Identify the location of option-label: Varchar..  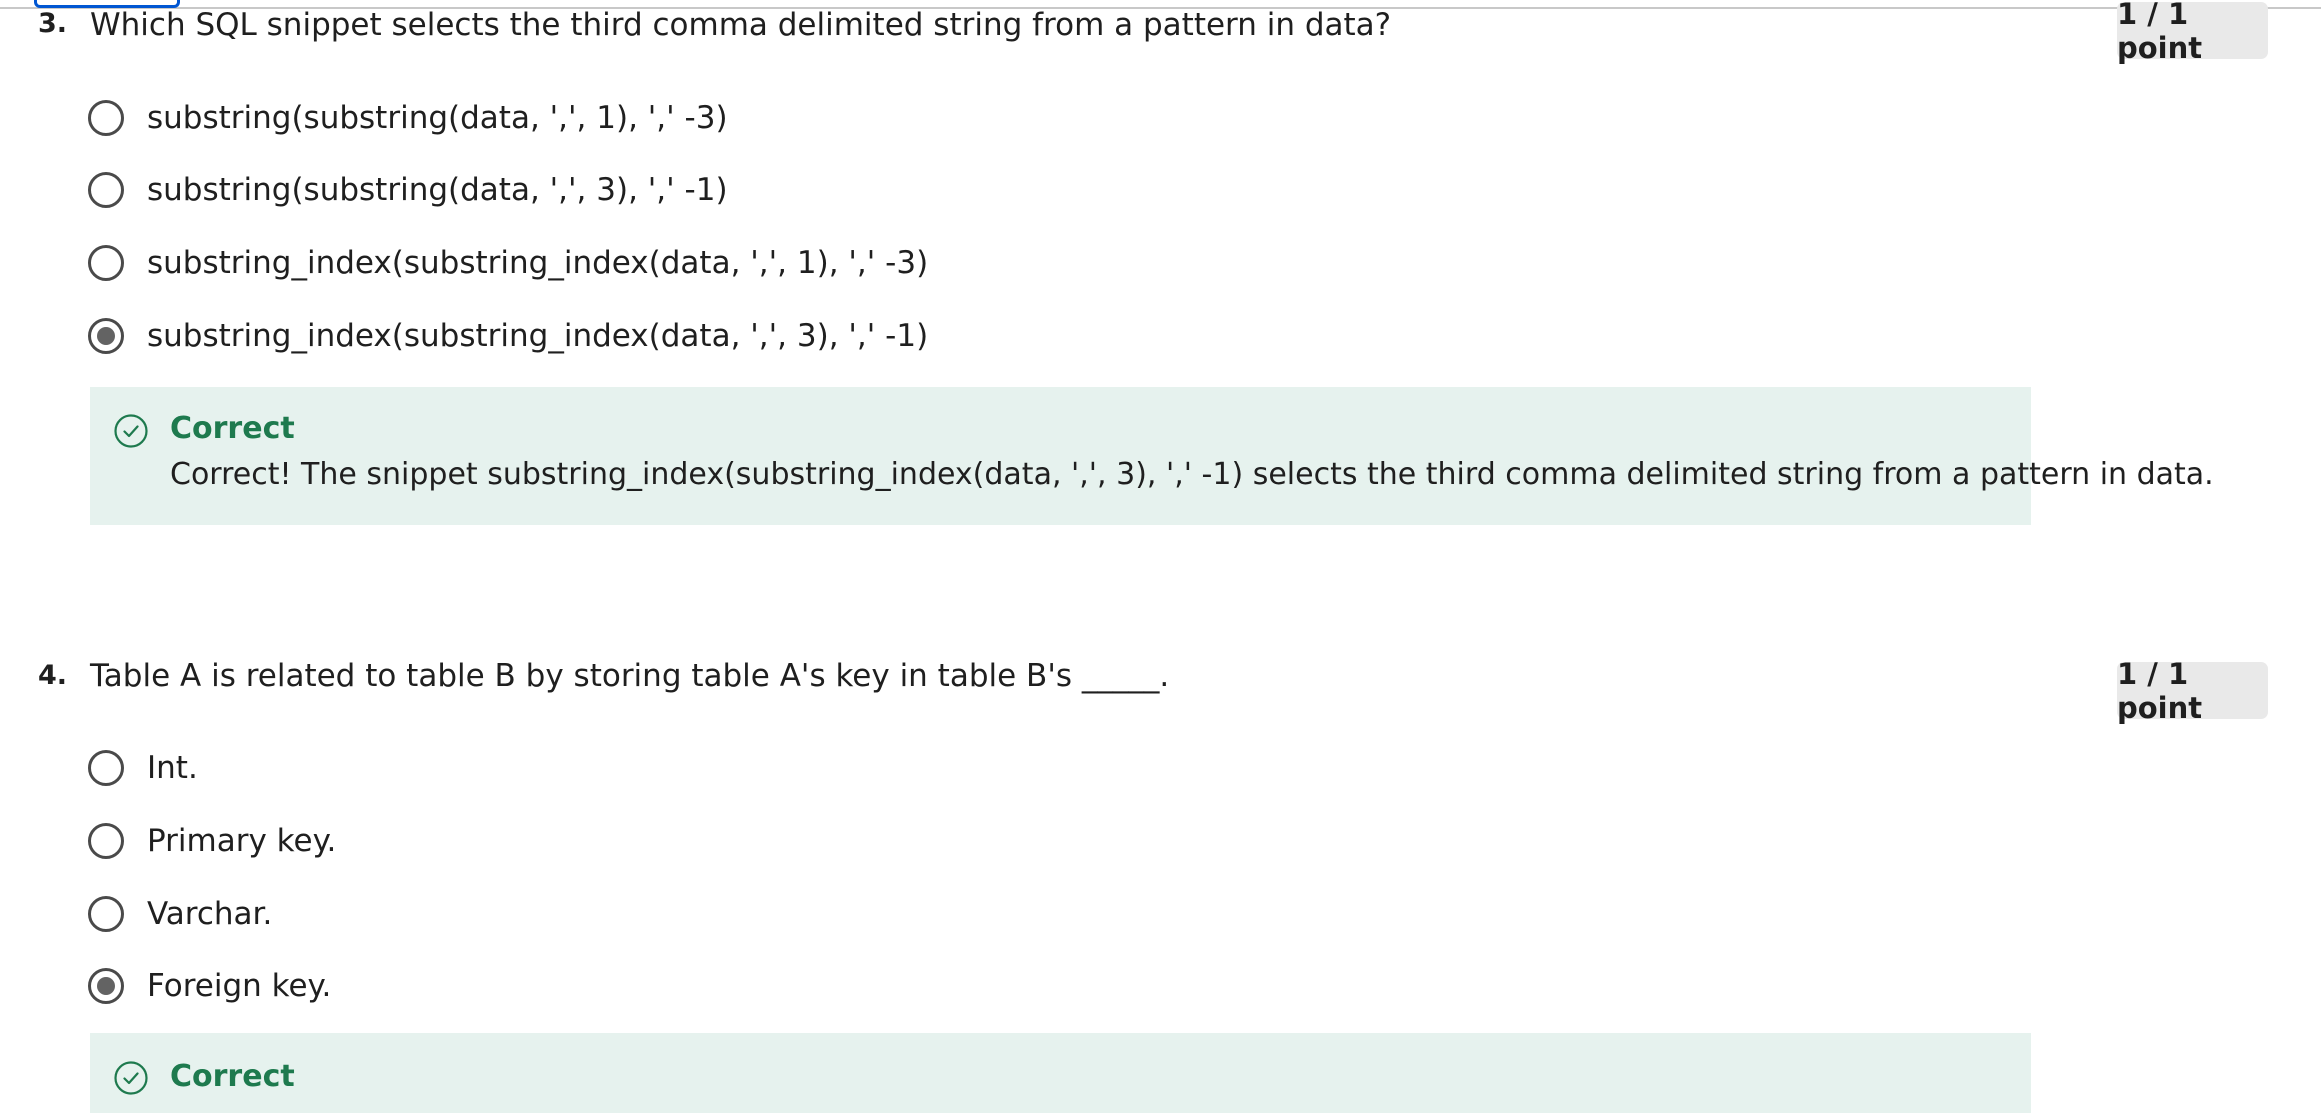
(210, 914).